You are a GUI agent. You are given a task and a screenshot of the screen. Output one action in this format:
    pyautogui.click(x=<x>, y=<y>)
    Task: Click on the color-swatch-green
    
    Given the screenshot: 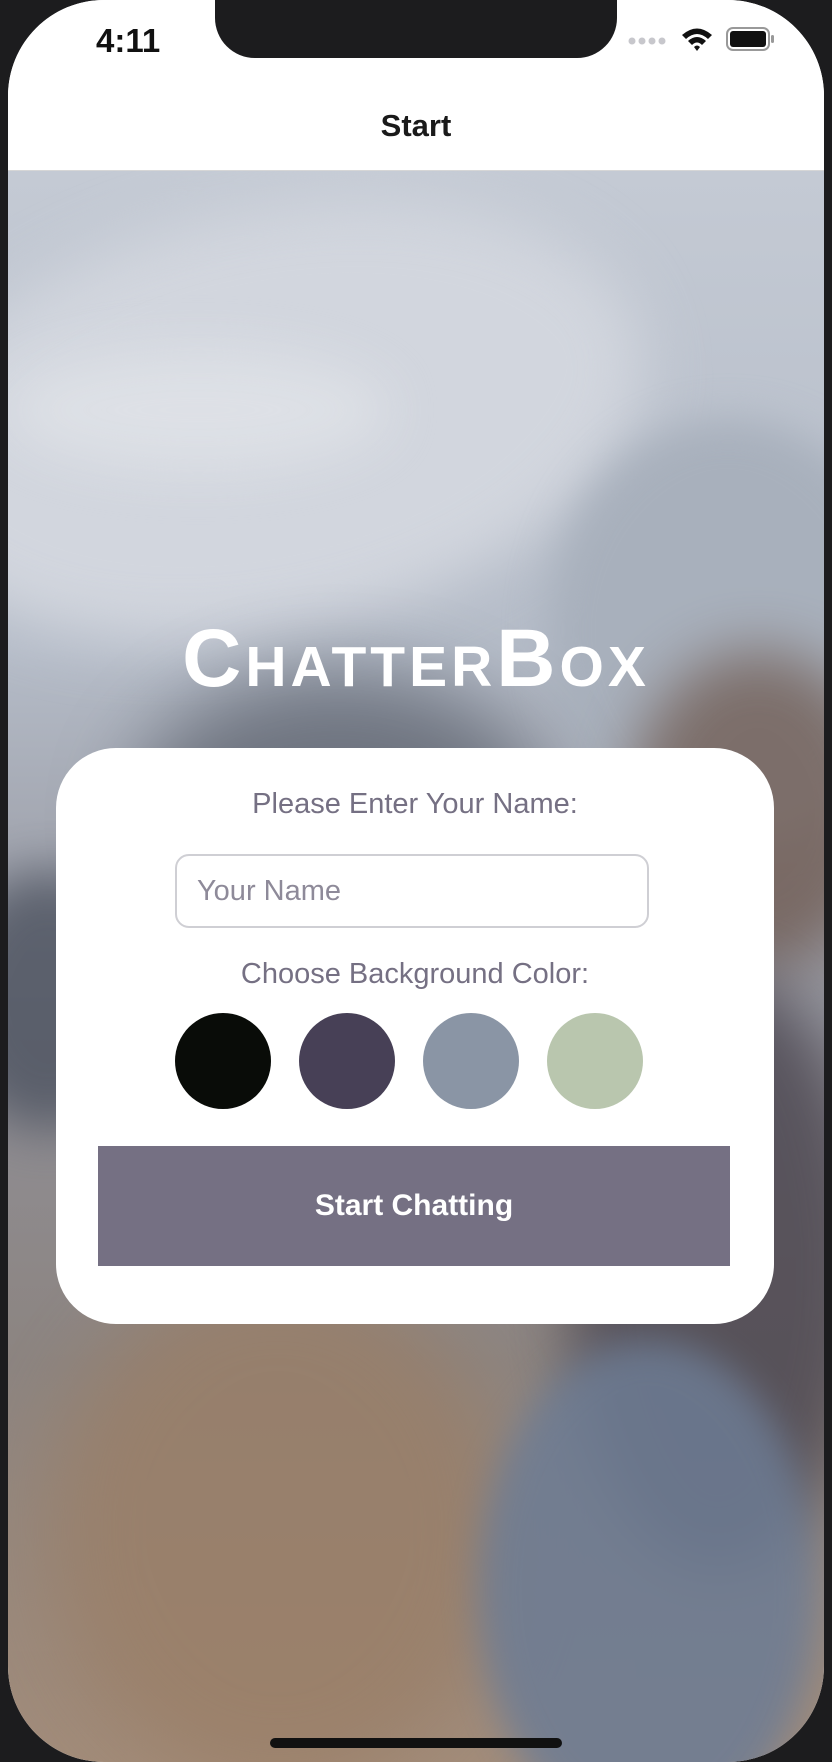 What is the action you would take?
    pyautogui.click(x=595, y=1061)
    